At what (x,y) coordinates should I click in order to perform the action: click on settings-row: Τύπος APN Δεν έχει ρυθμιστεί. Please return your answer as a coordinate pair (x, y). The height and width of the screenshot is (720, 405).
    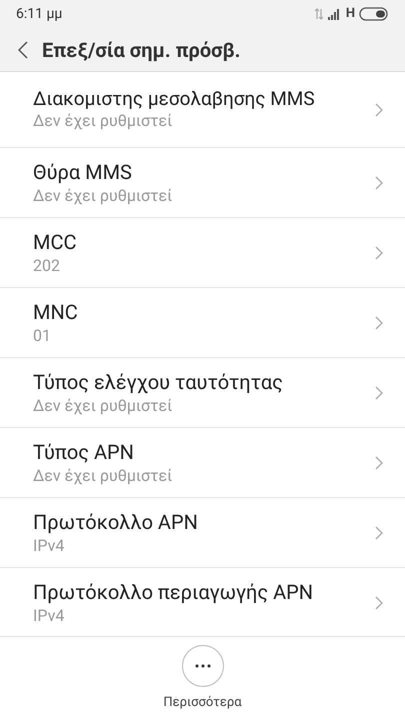
    Looking at the image, I should click on (202, 463).